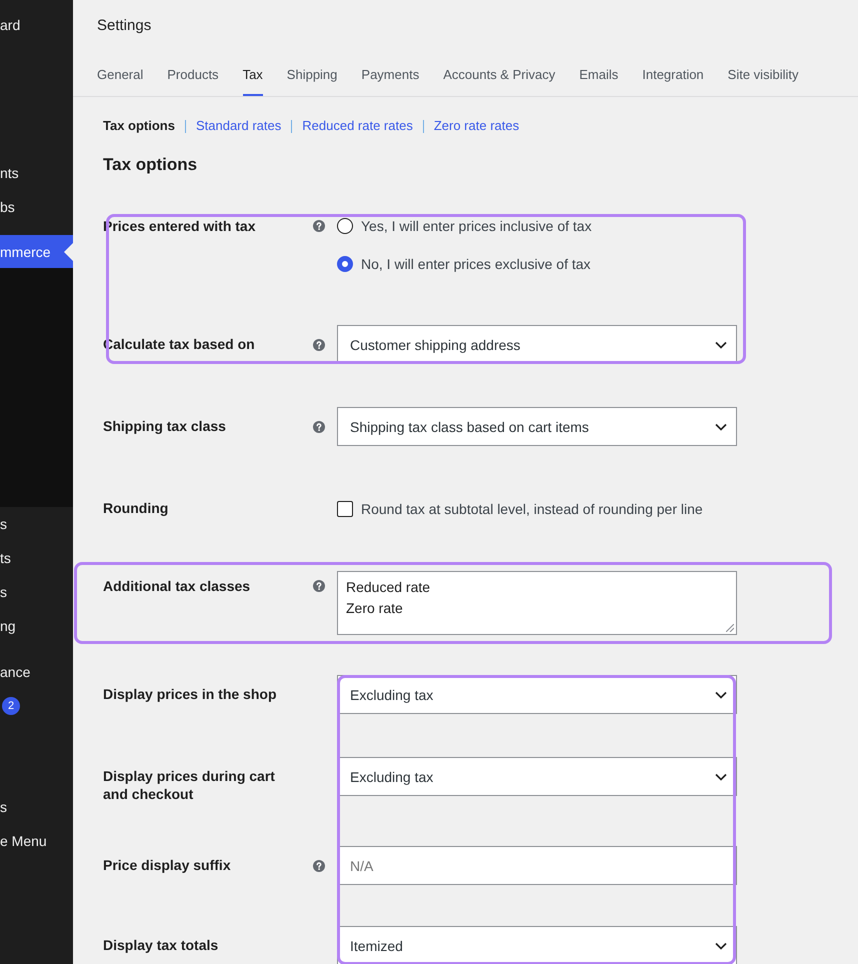 This screenshot has height=964, width=858. What do you see at coordinates (36, 841) in the screenshot?
I see `menu-item: e Menu` at bounding box center [36, 841].